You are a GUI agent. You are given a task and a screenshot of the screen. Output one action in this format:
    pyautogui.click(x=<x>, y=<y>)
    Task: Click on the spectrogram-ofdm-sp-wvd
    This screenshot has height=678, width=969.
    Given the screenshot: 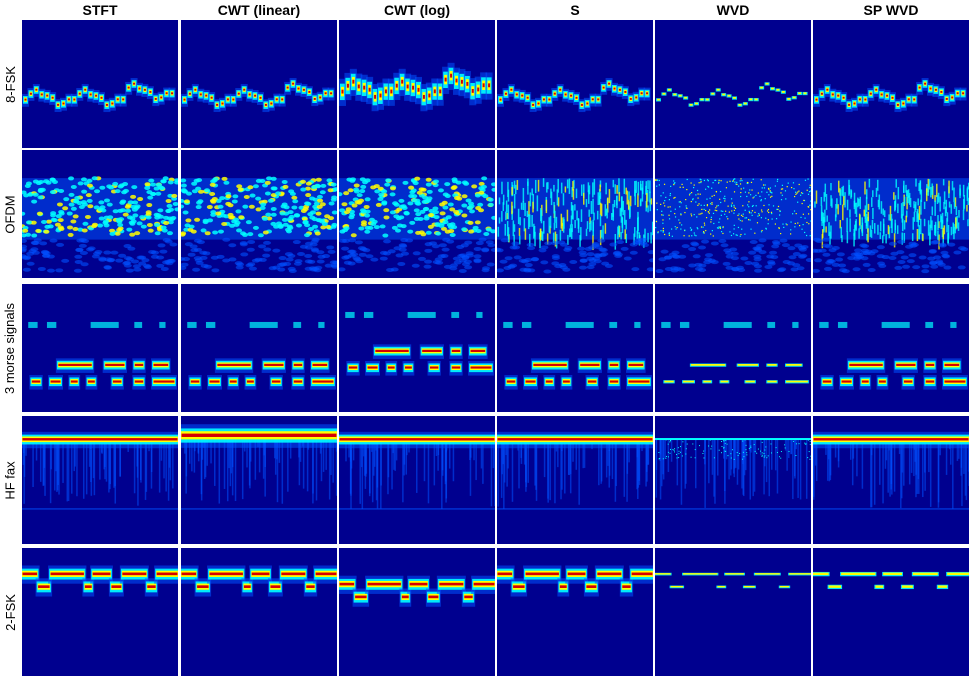 What is the action you would take?
    pyautogui.click(x=891, y=226)
    